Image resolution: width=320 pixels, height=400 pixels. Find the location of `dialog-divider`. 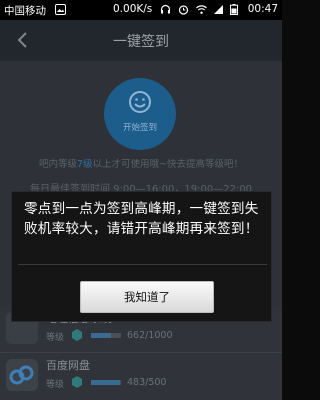

dialog-divider is located at coordinates (142, 264).